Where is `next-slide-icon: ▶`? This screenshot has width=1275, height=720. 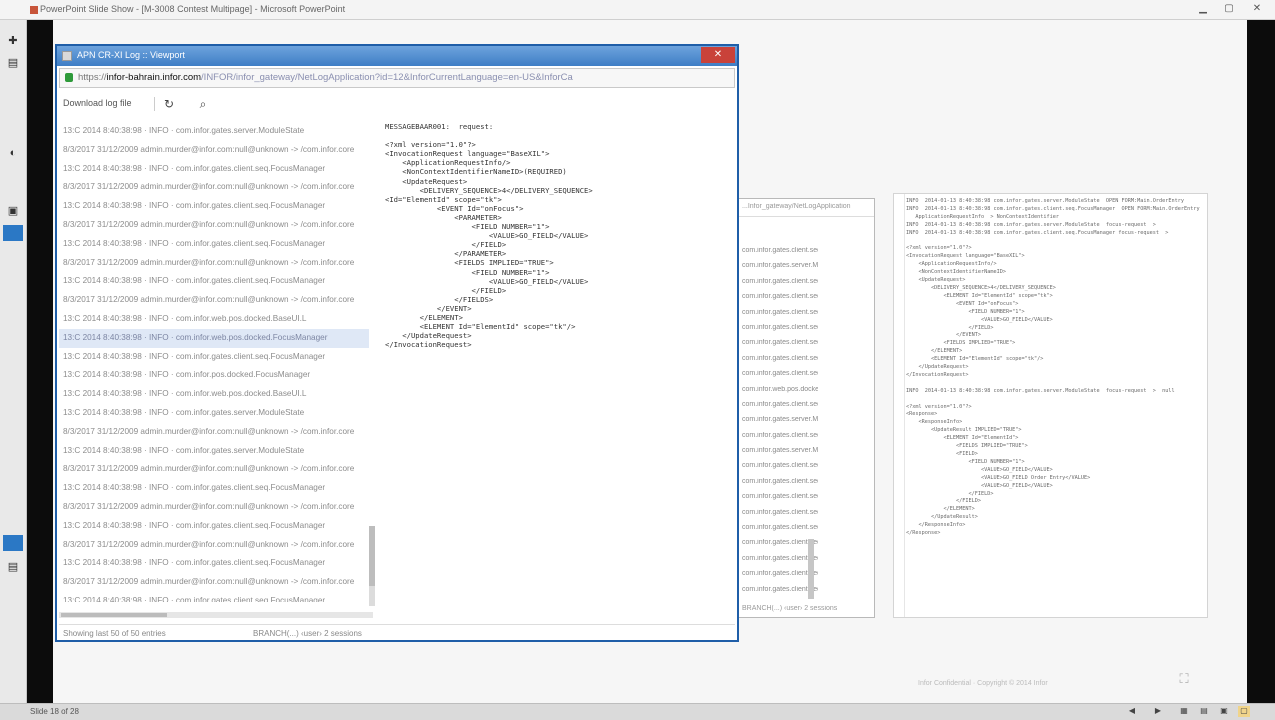 next-slide-icon: ▶ is located at coordinates (1158, 711).